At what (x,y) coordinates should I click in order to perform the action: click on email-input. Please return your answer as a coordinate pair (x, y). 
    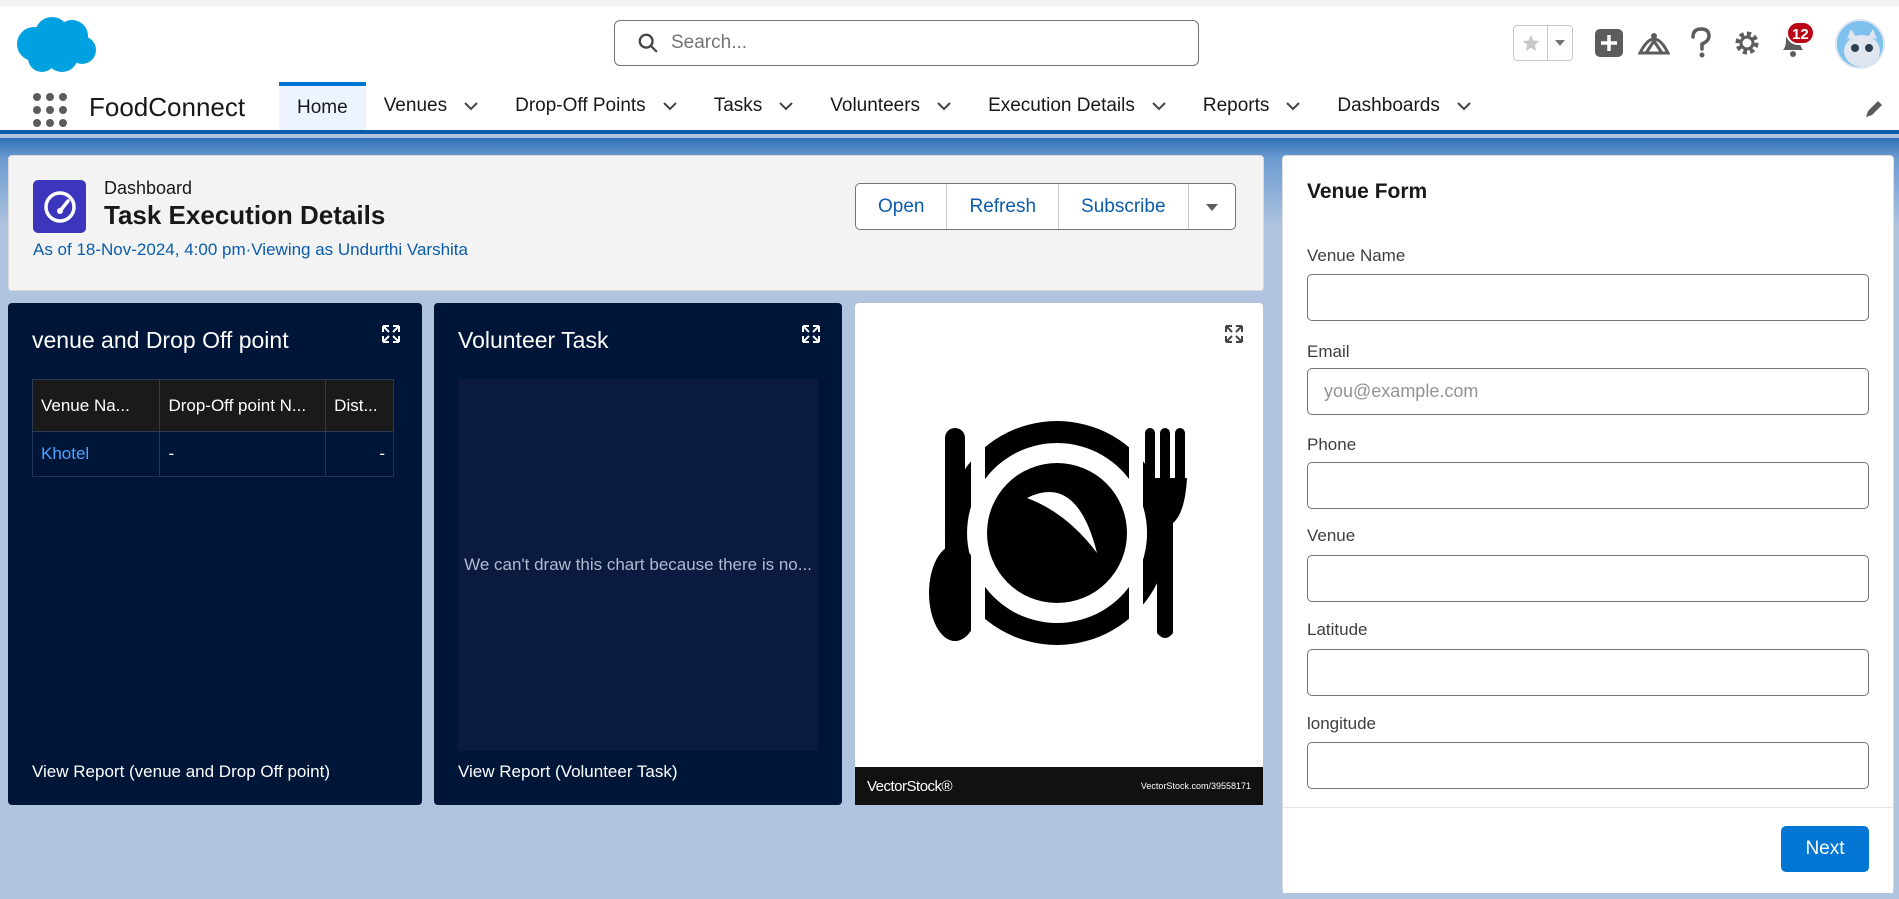
    Looking at the image, I should click on (1588, 391).